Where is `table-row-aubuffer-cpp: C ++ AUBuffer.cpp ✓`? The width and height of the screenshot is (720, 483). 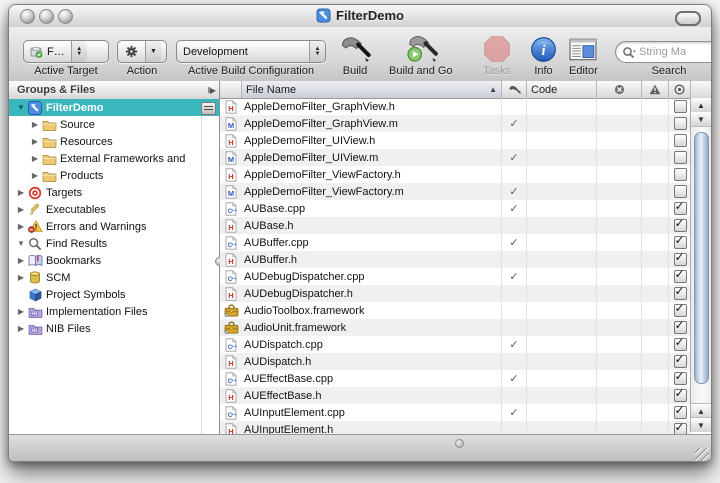
table-row-aubuffer-cpp: C ++ AUBuffer.cpp ✓ is located at coordinates (455, 242).